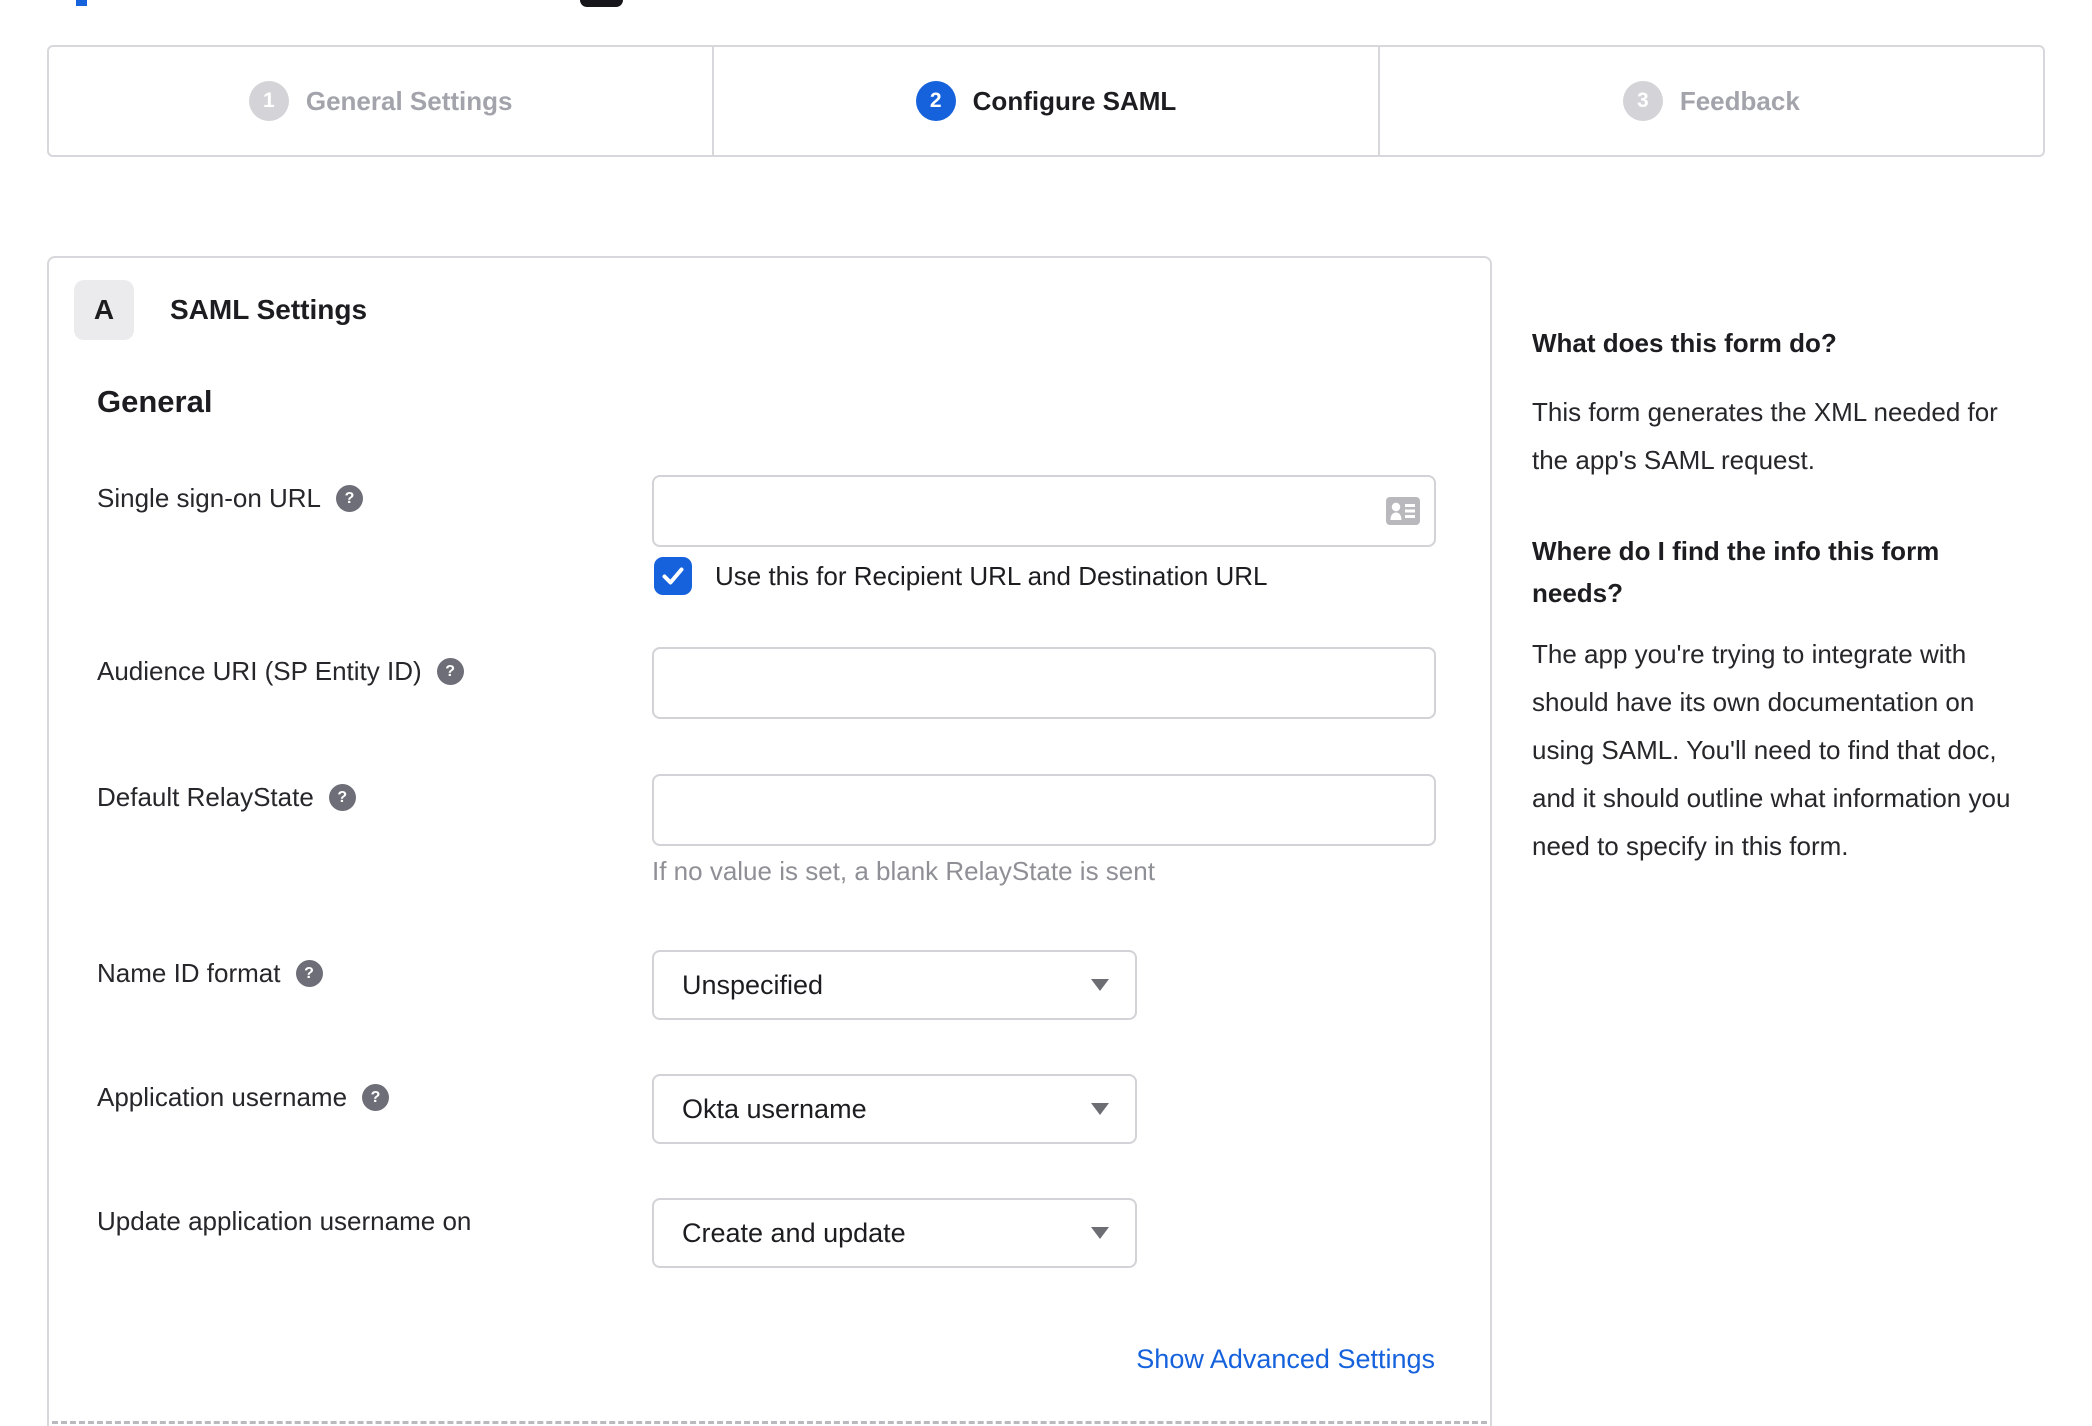 The image size is (2092, 1426). What do you see at coordinates (1044, 511) in the screenshot?
I see `single-sign-on-url-input` at bounding box center [1044, 511].